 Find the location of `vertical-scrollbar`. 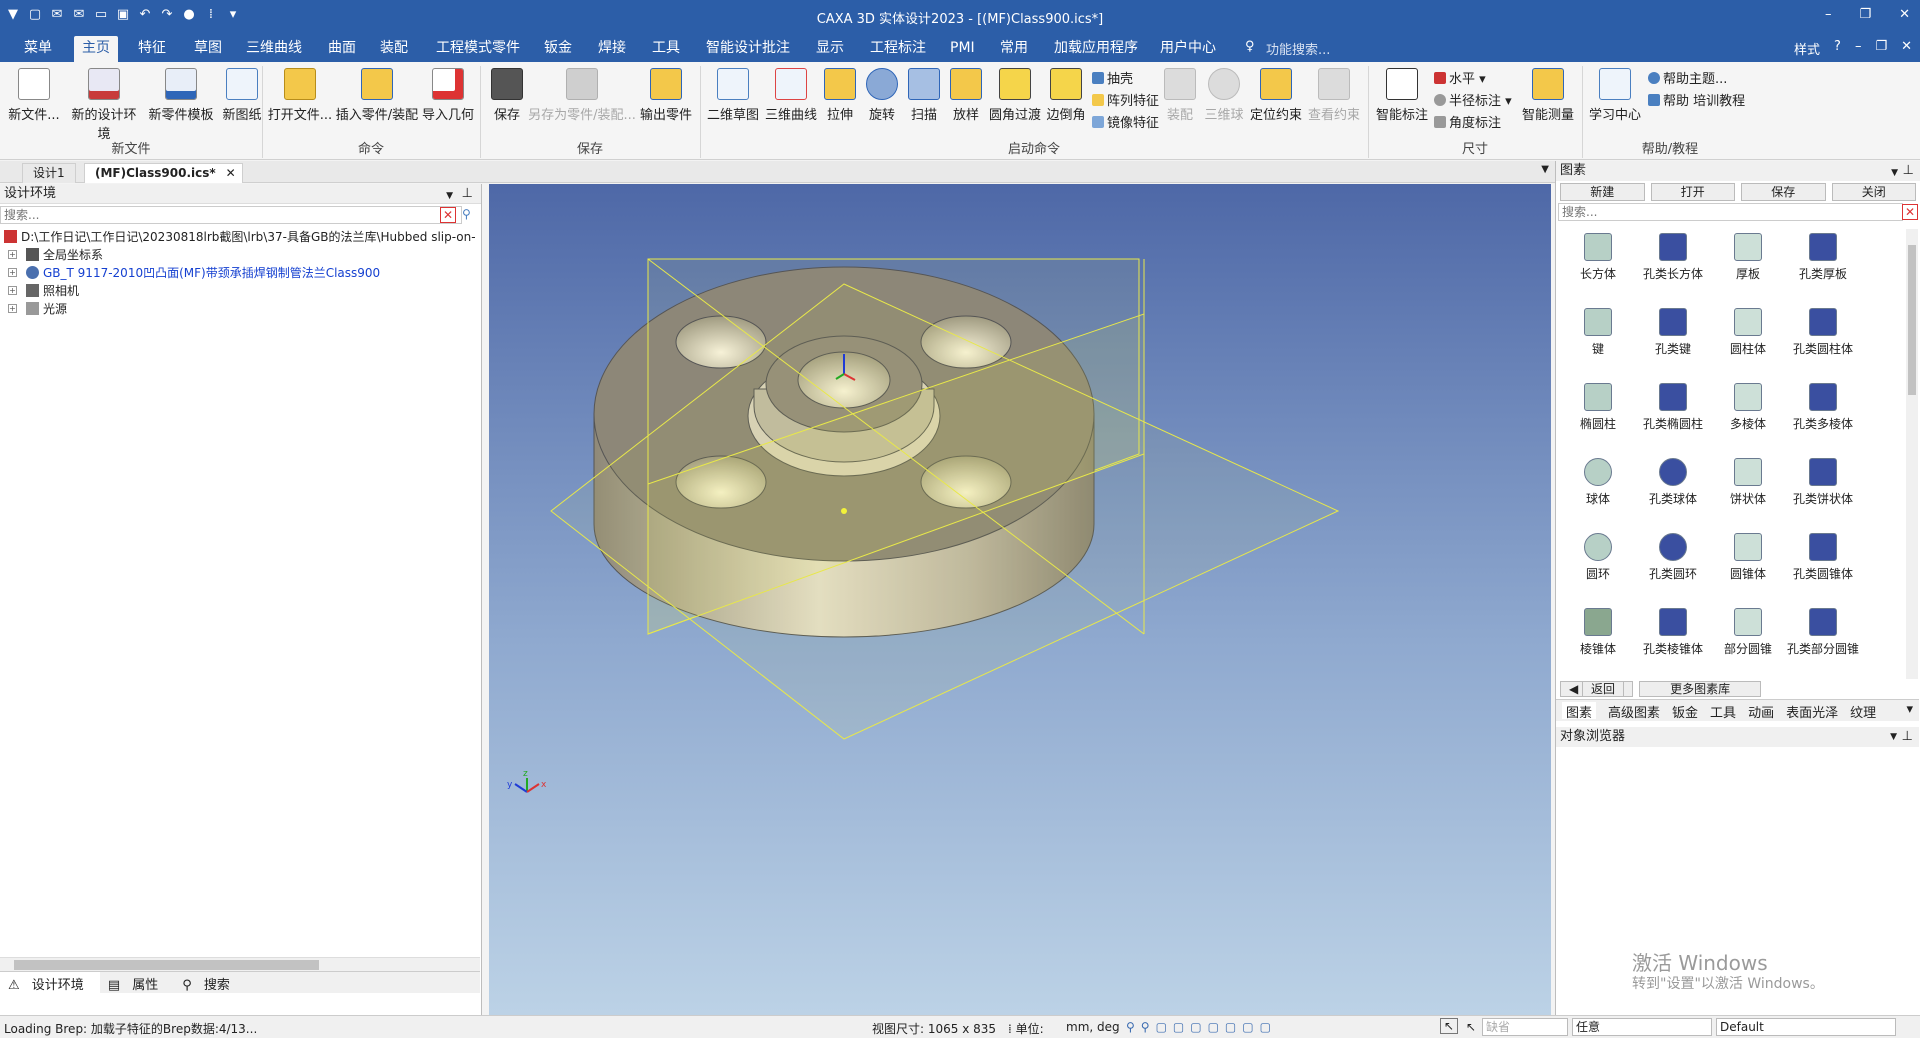

vertical-scrollbar is located at coordinates (1912, 454).